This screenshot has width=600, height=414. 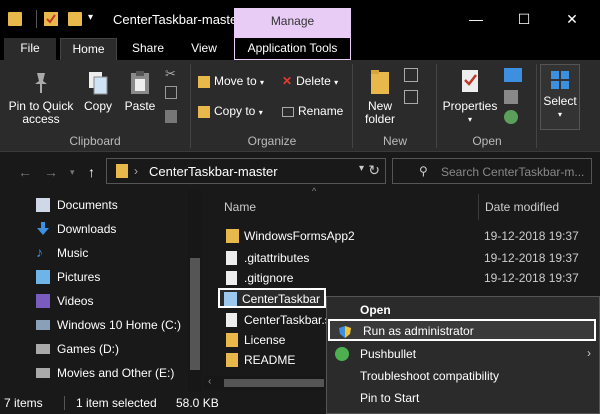 I want to click on menu-item-label: Pin to Start, so click(x=390, y=398).